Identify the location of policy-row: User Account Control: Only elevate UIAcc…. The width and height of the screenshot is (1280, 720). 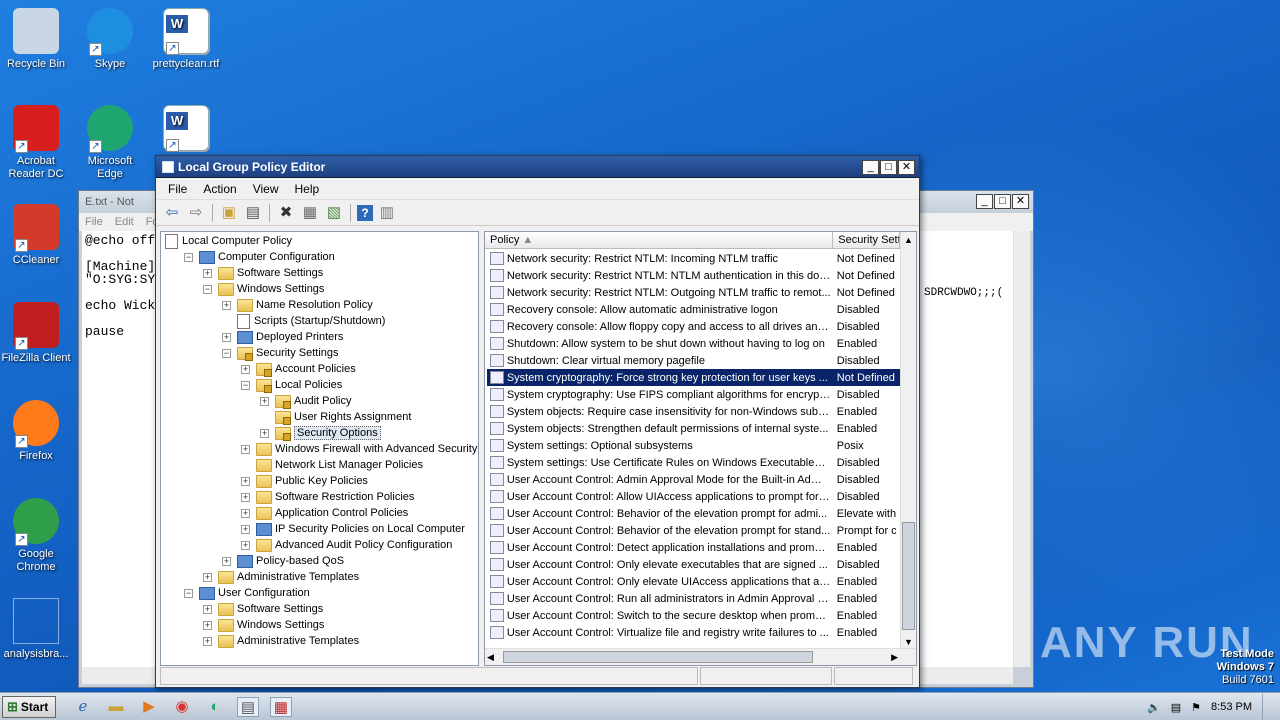
(693, 581).